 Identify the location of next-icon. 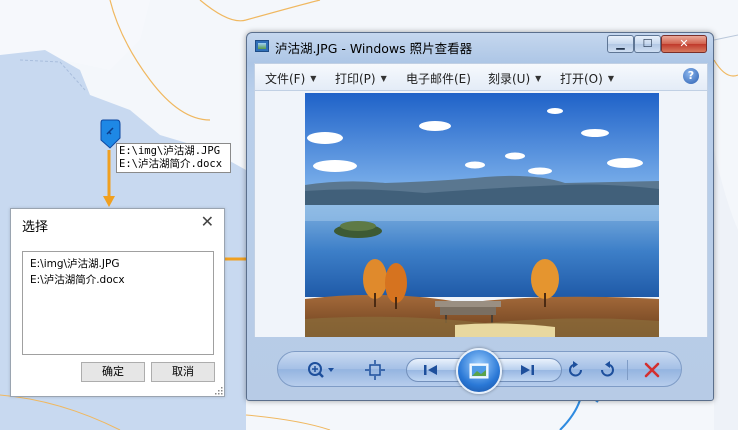
(527, 370).